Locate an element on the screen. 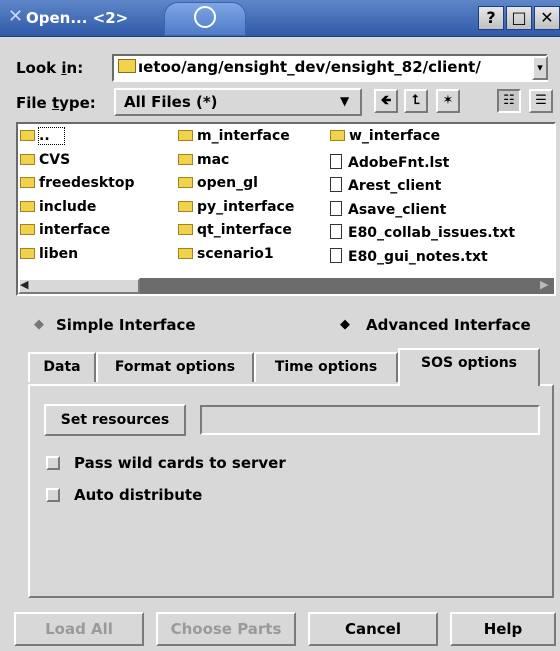 The image size is (560, 651). file-list-item: open_gl is located at coordinates (218, 183).